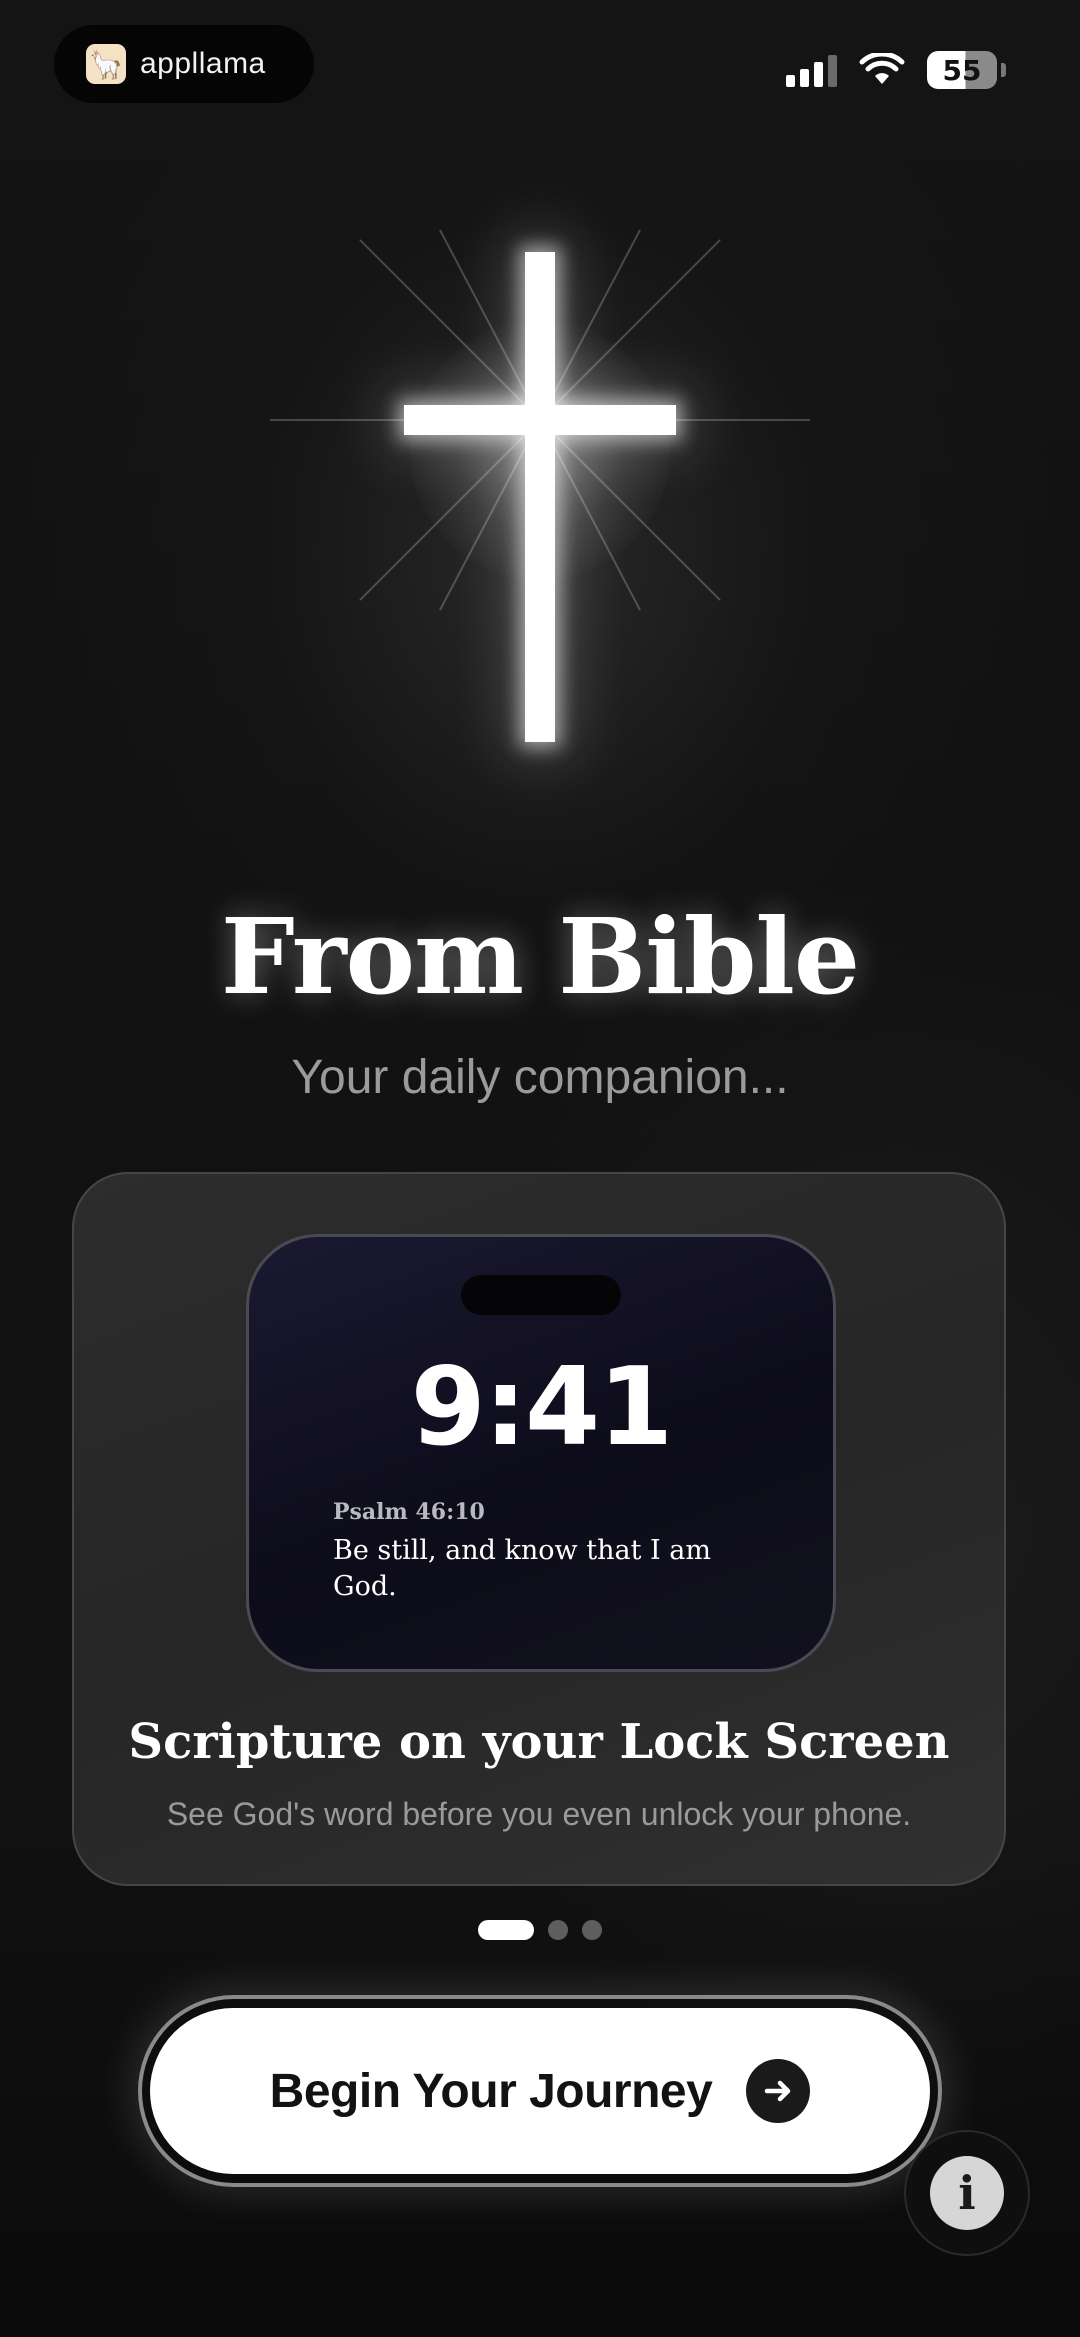  Describe the element at coordinates (1003, 70) in the screenshot. I see `battery-tip` at that location.